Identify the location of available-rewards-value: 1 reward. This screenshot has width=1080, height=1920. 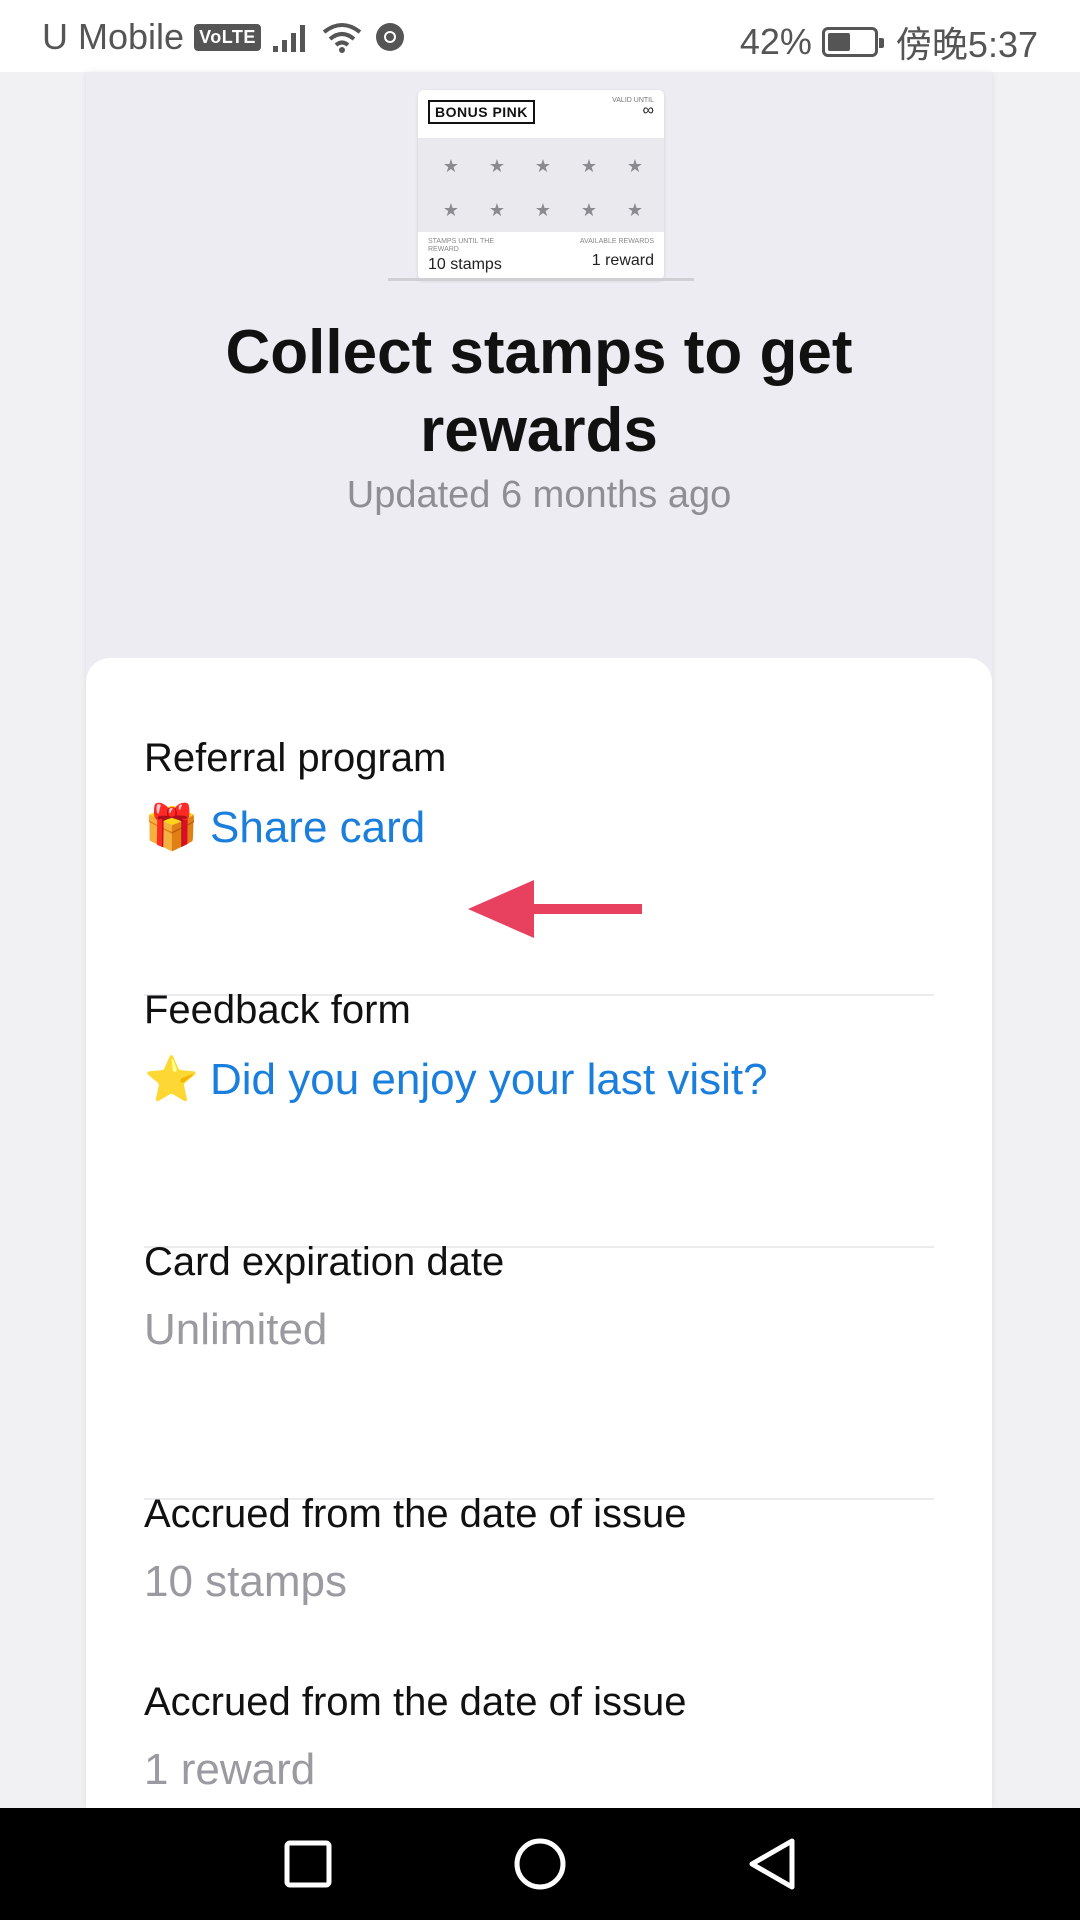
(622, 260).